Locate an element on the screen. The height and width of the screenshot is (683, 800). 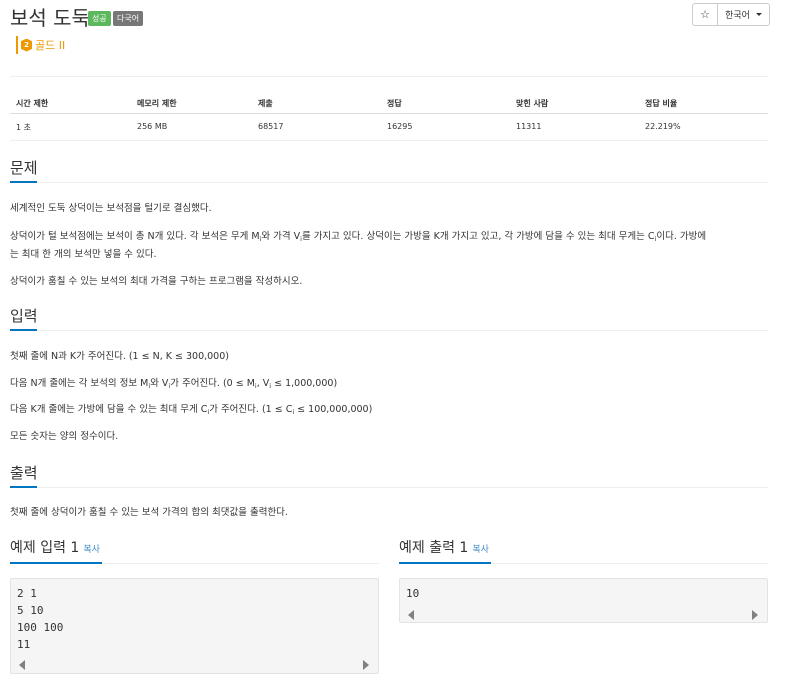
status-badge-multilang: 다국어 is located at coordinates (128, 18).